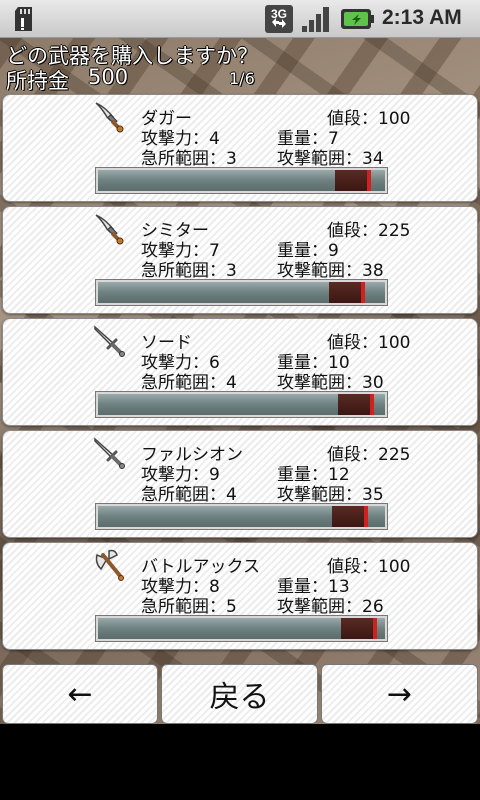 The width and height of the screenshot is (480, 800). I want to click on next-page-button: →, so click(399, 694).